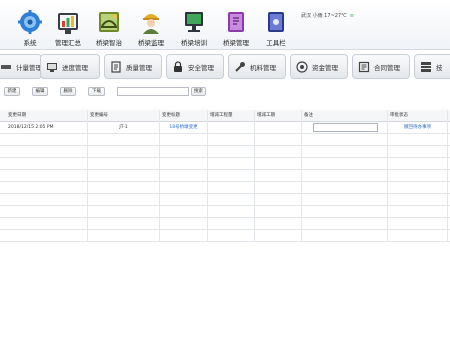 The height and width of the screenshot is (338, 450). Describe the element at coordinates (75, 67) in the screenshot. I see `module-progress-label: 进度管理` at that location.